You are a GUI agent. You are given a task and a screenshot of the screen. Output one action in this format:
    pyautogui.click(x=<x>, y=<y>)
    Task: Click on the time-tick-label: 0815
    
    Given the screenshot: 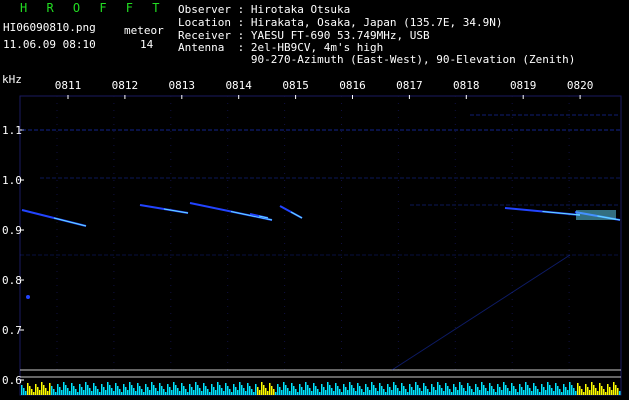 What is the action you would take?
    pyautogui.click(x=295, y=85)
    